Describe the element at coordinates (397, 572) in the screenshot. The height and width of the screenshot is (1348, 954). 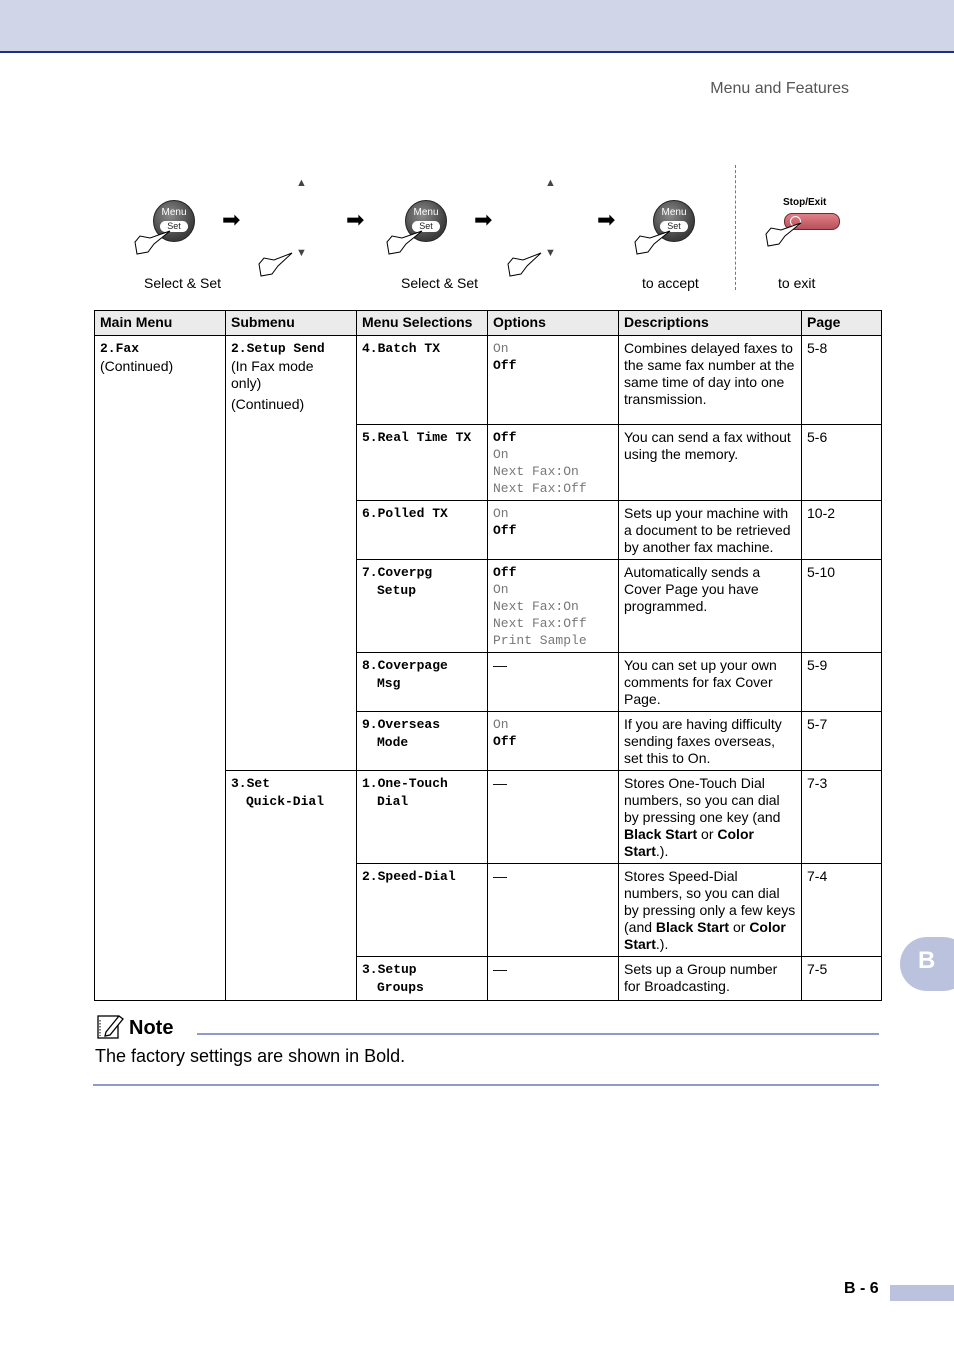
I see `menu-selection-code: 7.Coverpg` at that location.